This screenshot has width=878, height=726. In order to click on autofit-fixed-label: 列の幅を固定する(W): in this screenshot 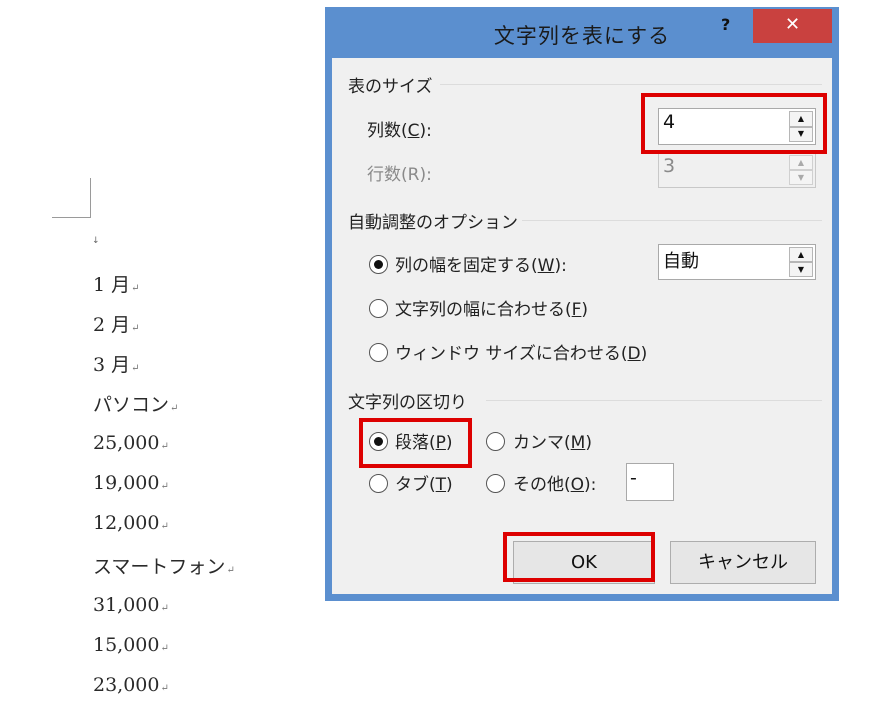, I will do `click(481, 263)`.